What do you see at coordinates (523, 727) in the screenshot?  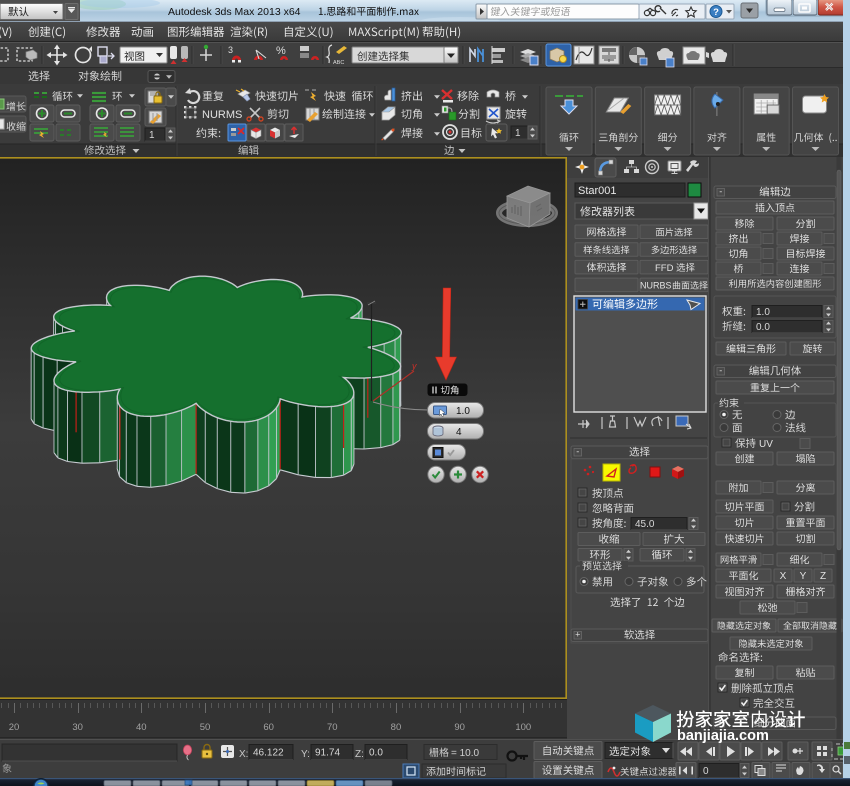 I see `svg-text: 100` at bounding box center [523, 727].